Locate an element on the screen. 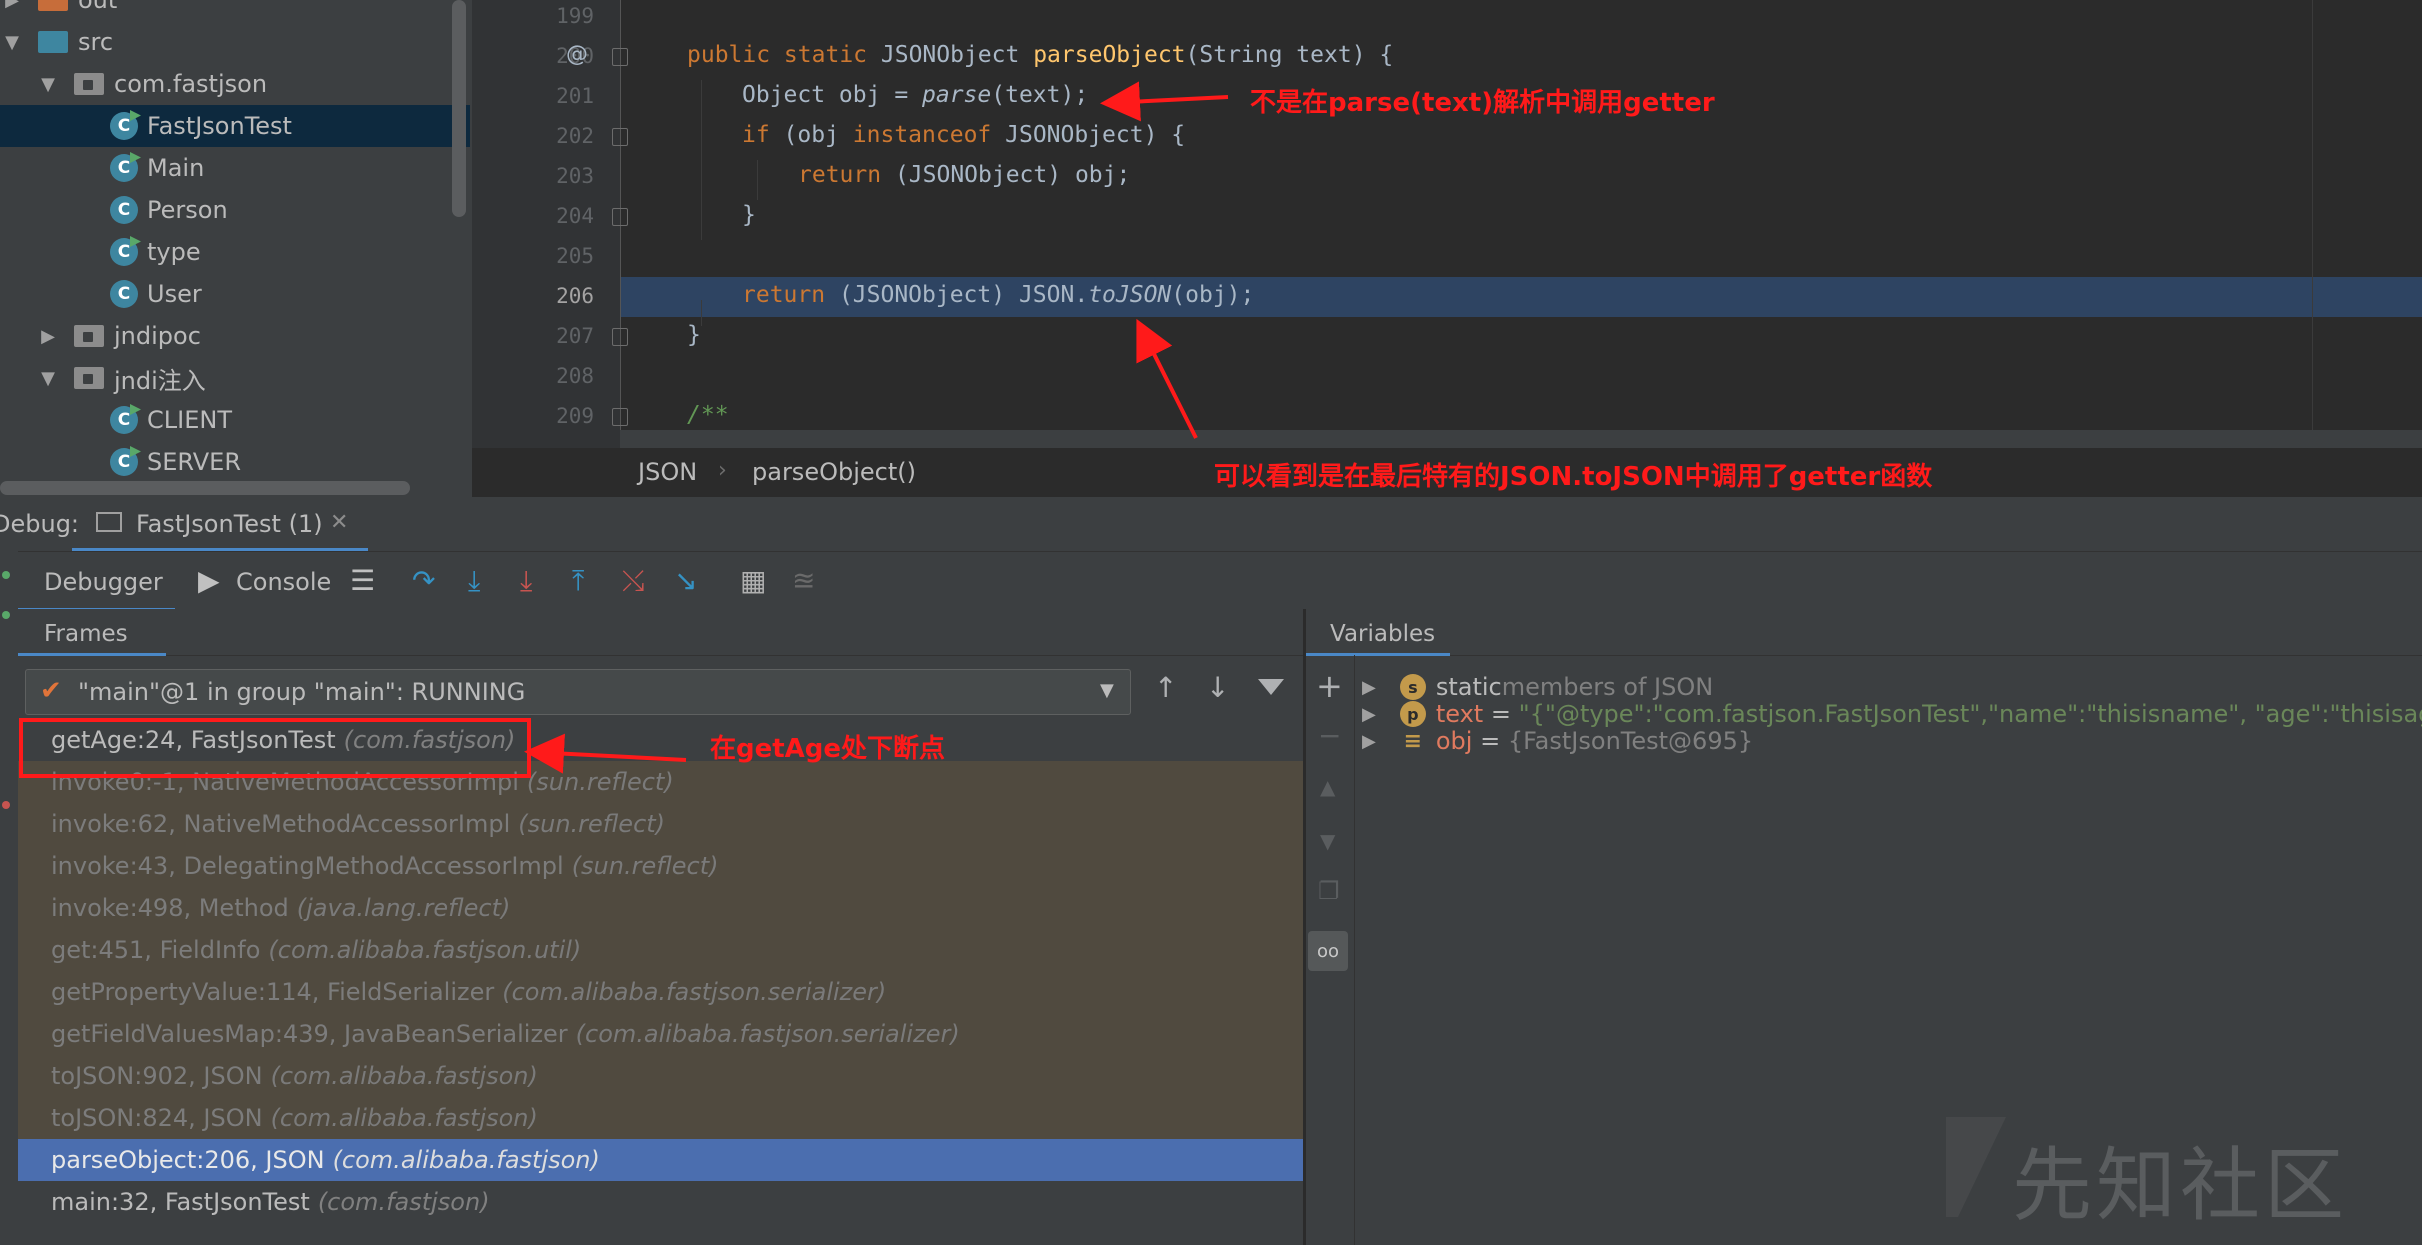 This screenshot has height=1245, width=2422. annotation-text: 在getAge处下断点 is located at coordinates (828, 749).